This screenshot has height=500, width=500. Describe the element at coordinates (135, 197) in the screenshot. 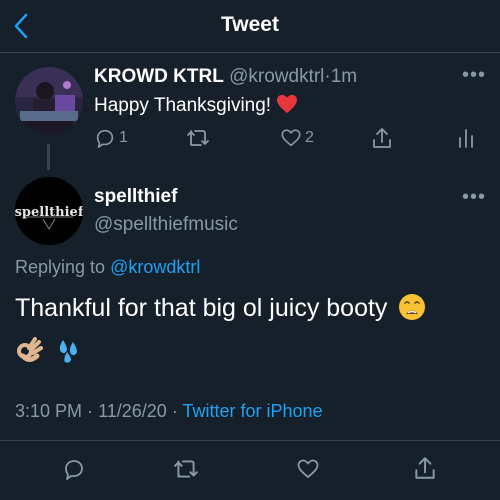

I see `display-name: spellthief` at that location.